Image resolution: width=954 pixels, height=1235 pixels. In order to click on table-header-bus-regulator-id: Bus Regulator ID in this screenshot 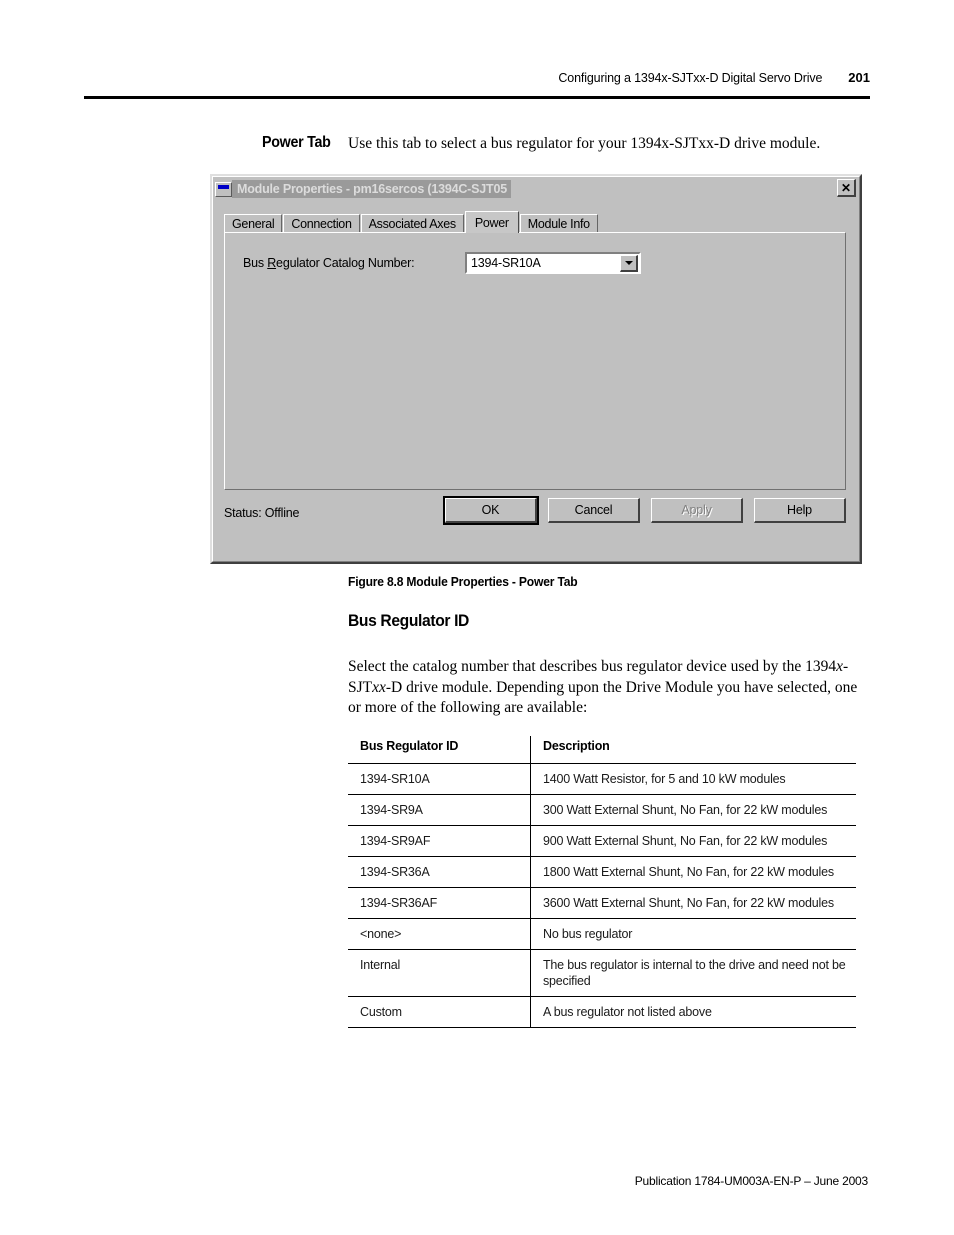, I will do `click(439, 750)`.